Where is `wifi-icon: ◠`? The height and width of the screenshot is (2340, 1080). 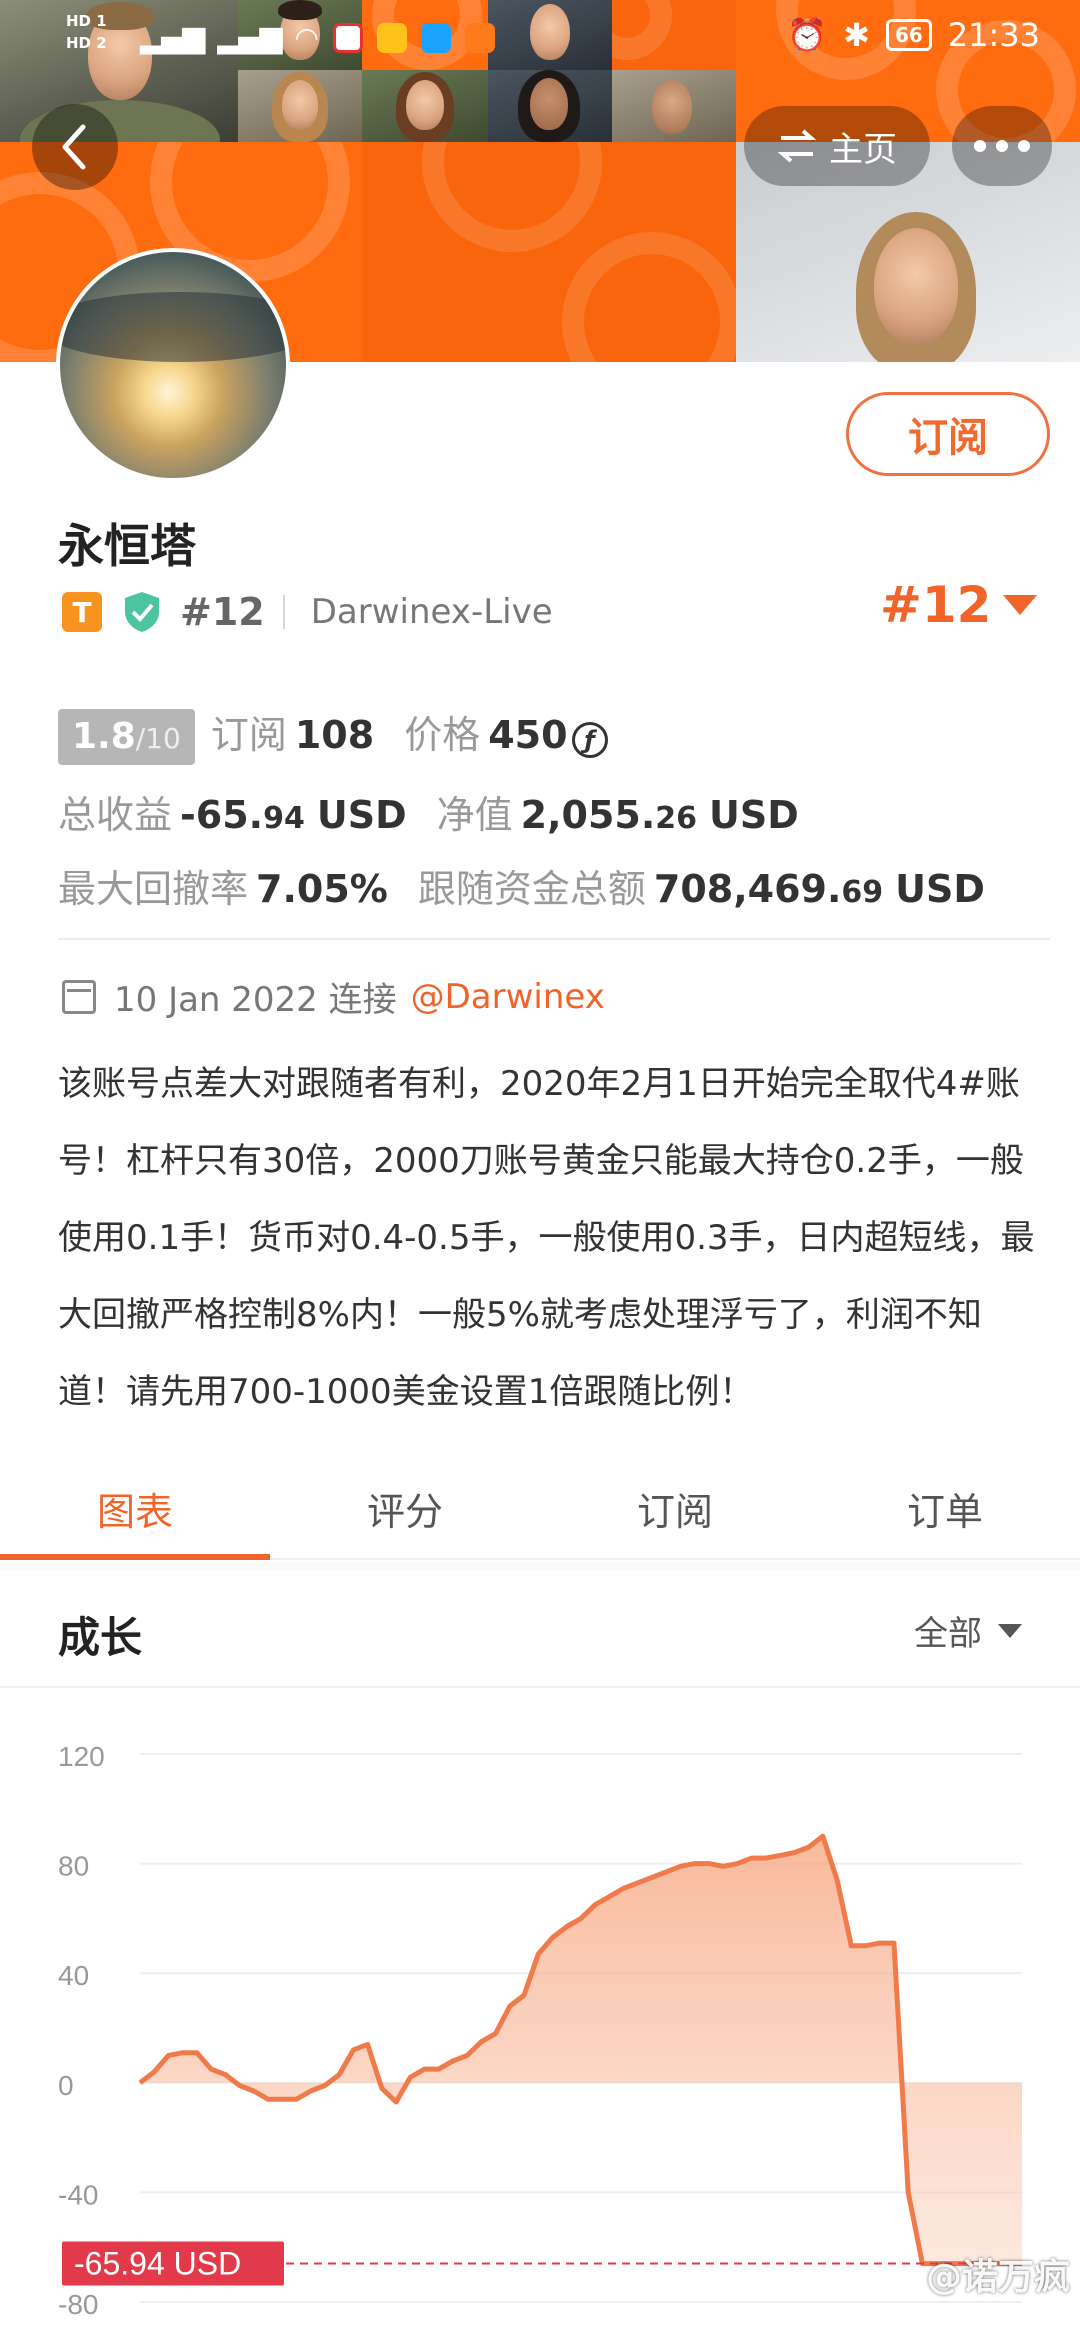 wifi-icon: ◠ is located at coordinates (306, 37).